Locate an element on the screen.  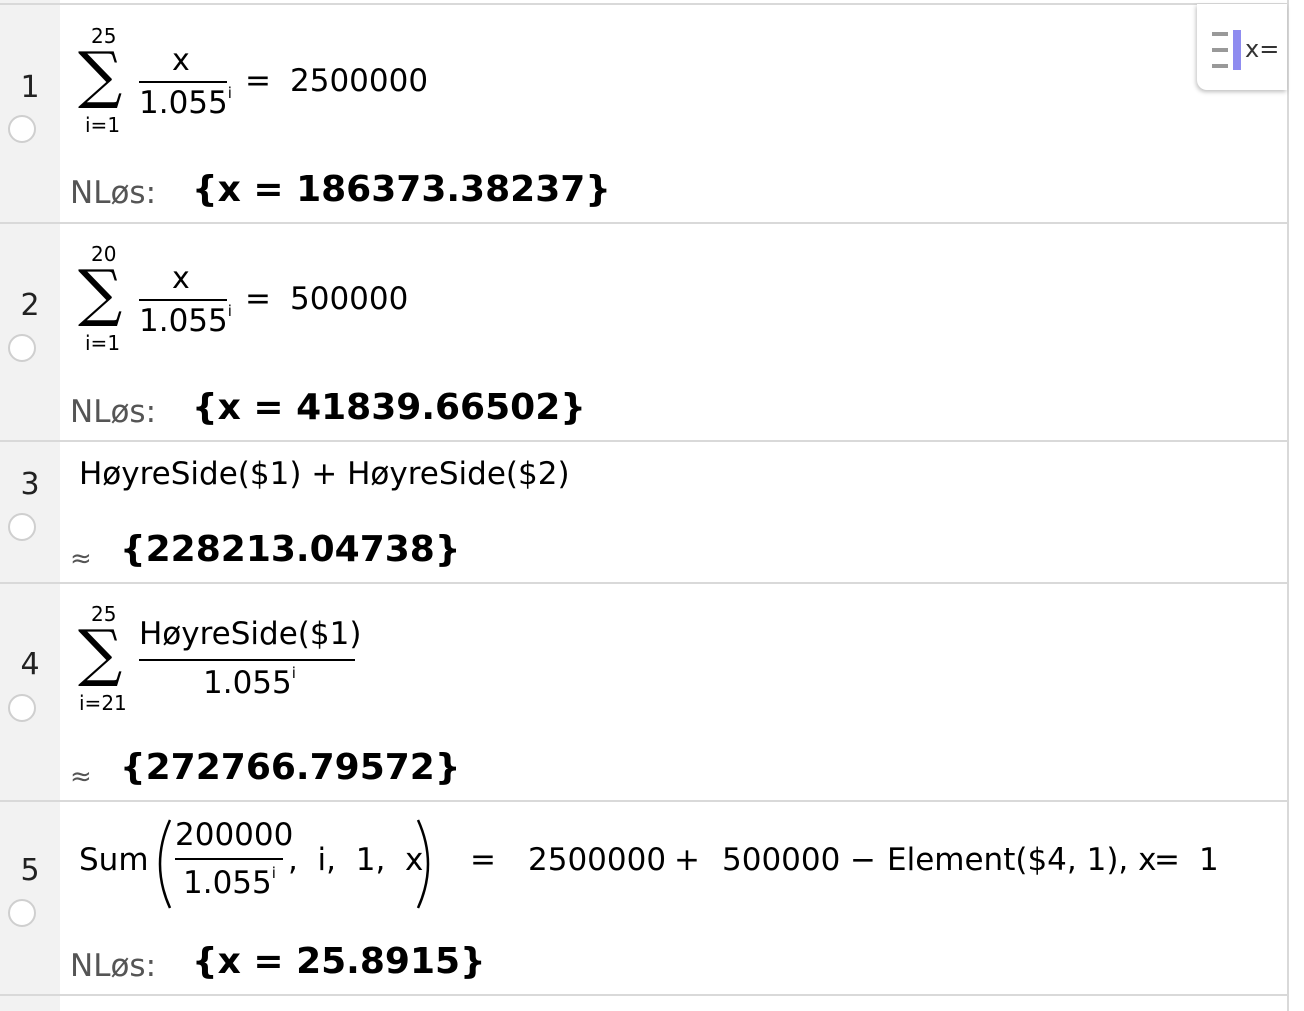
equation-rhs-term: 500000 is located at coordinates (781, 860).